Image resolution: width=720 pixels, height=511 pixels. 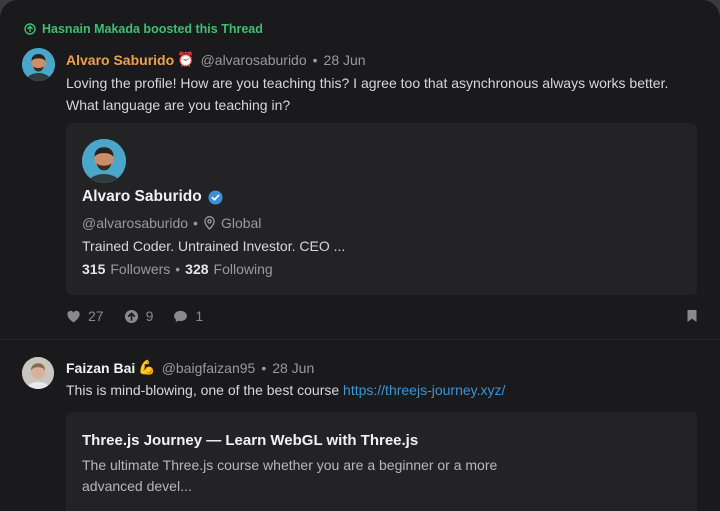 I want to click on boost-text: Hasnain Makada boosted this Thread, so click(x=152, y=29).